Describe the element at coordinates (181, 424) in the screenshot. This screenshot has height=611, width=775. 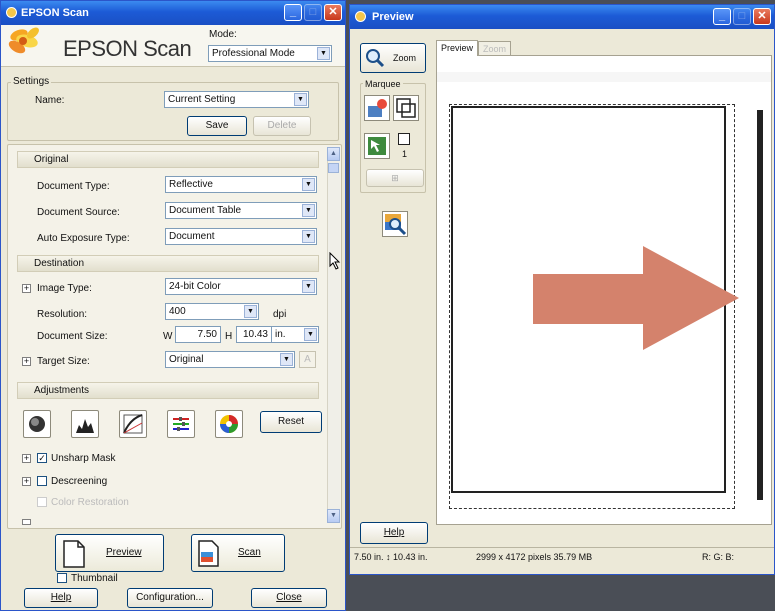
I see `image-adjustment-icon` at that location.